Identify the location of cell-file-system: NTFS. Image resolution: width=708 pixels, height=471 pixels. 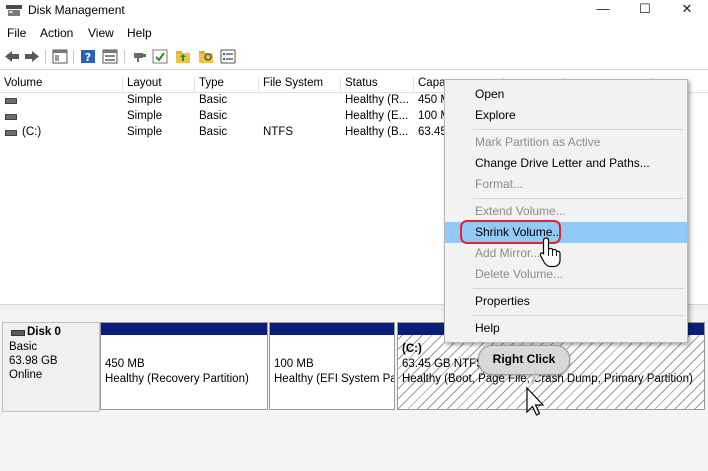
(278, 132).